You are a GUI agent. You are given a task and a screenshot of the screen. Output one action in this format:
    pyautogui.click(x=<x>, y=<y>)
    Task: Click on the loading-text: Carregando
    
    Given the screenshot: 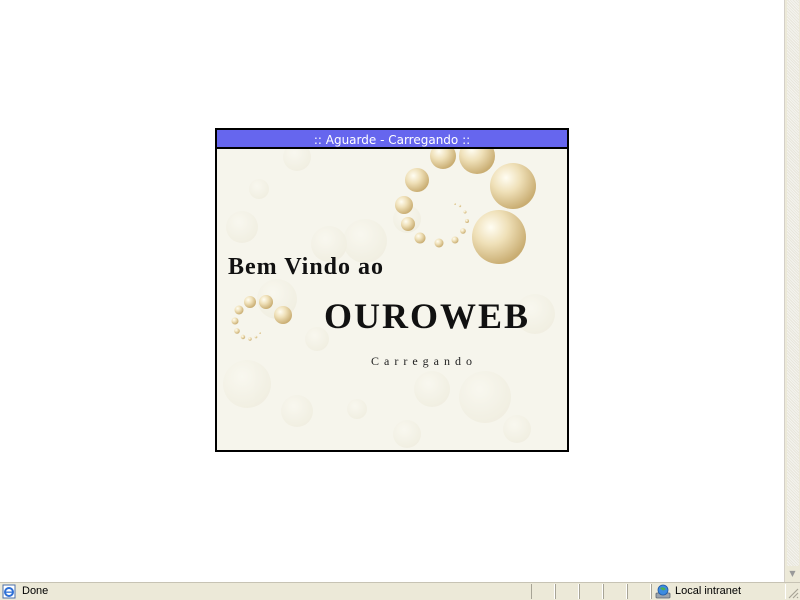 What is the action you would take?
    pyautogui.click(x=424, y=361)
    